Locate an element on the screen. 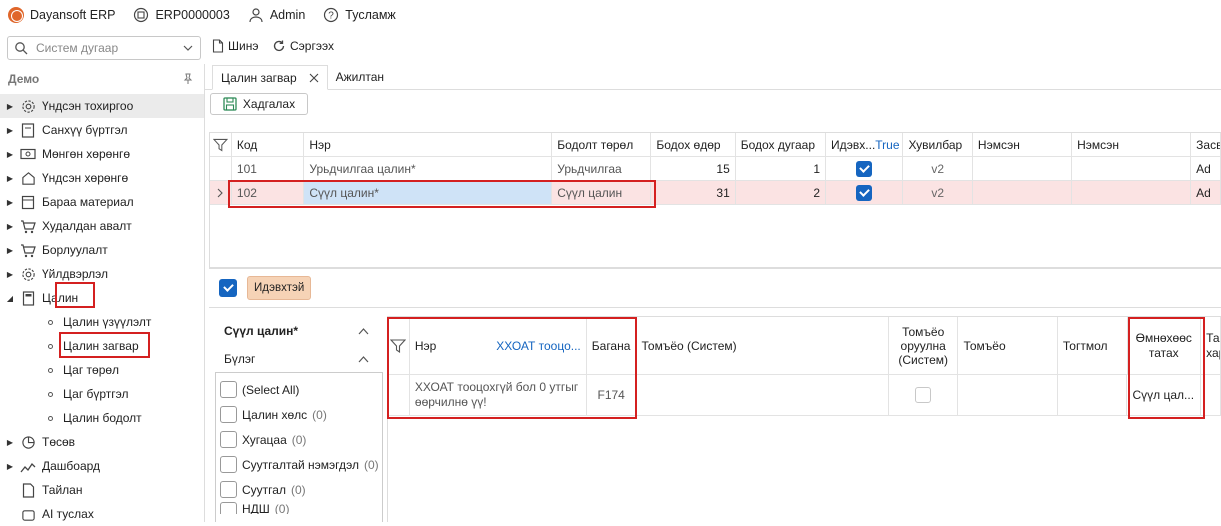  sidebar-item-budget: ▶ Төсөв is located at coordinates (102, 442).